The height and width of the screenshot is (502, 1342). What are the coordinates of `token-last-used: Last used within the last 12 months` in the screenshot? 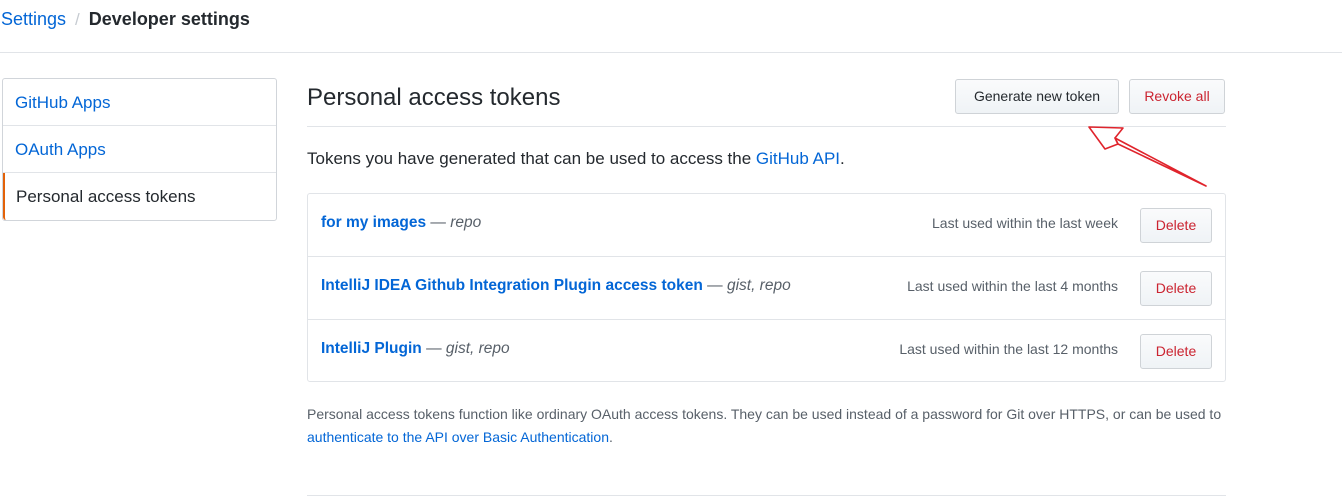 It's located at (1008, 349).